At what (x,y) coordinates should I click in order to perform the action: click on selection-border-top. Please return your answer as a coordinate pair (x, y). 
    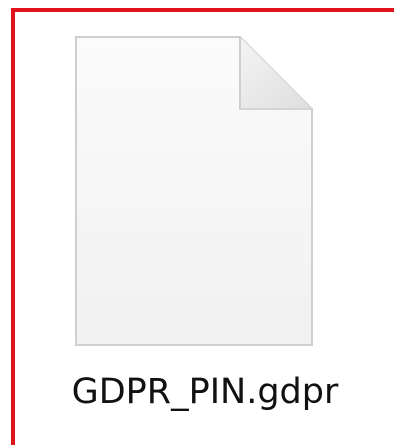
    Looking at the image, I should click on (202, 10).